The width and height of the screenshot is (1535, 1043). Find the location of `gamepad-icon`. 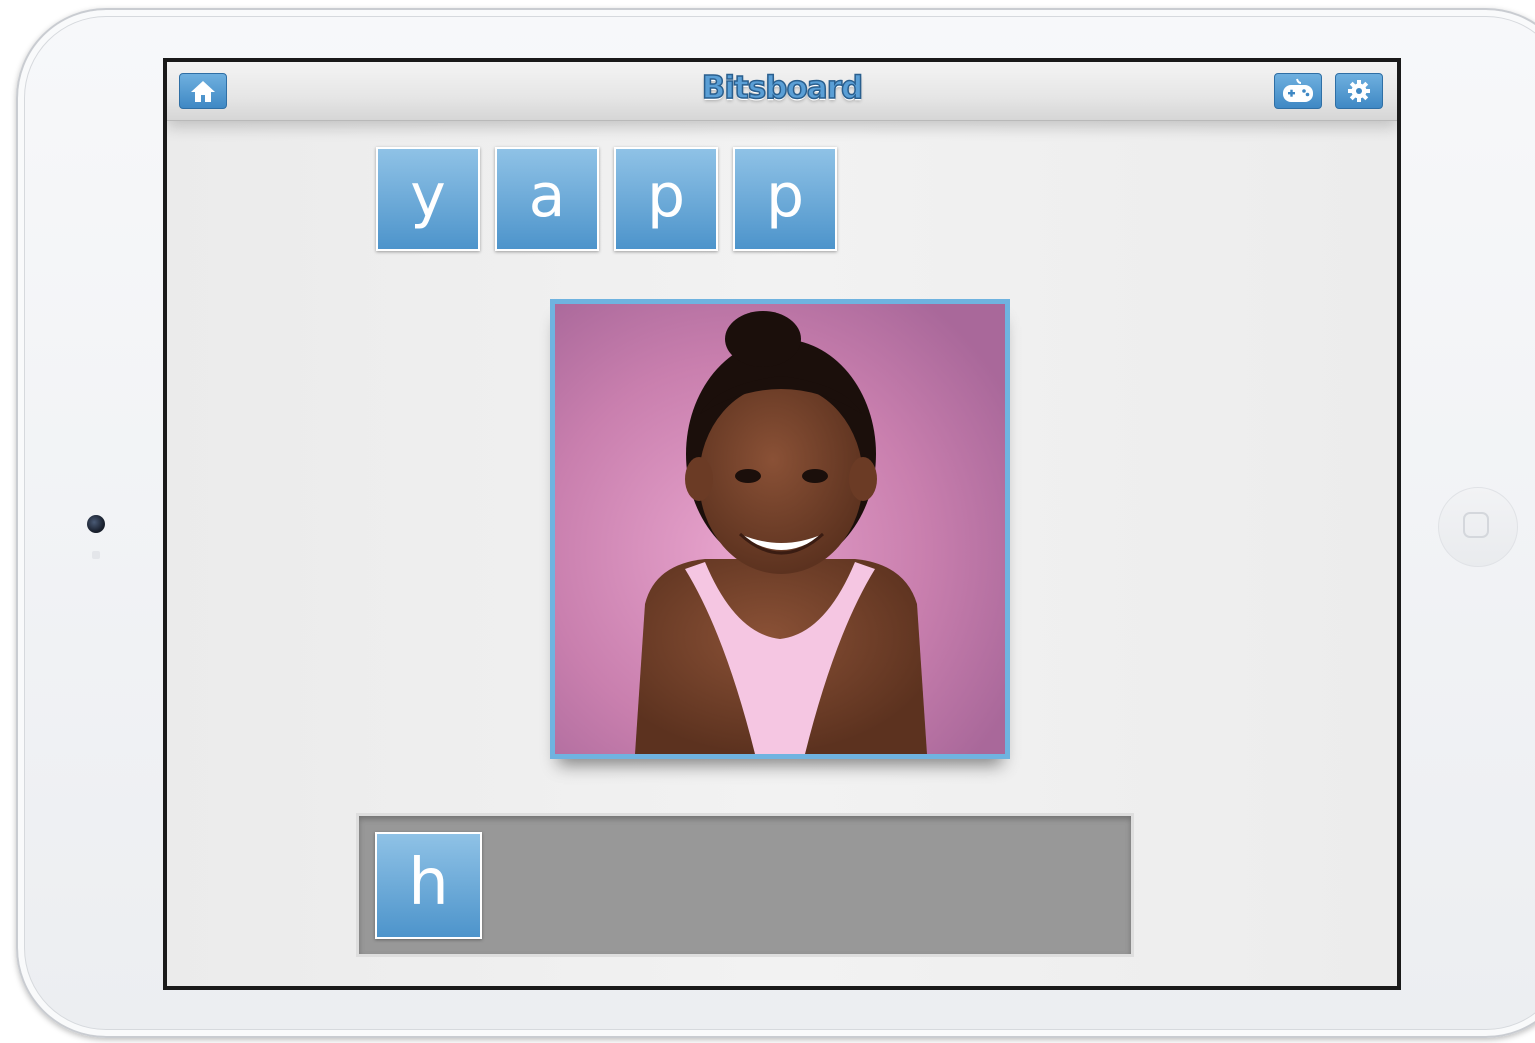

gamepad-icon is located at coordinates (1298, 90).